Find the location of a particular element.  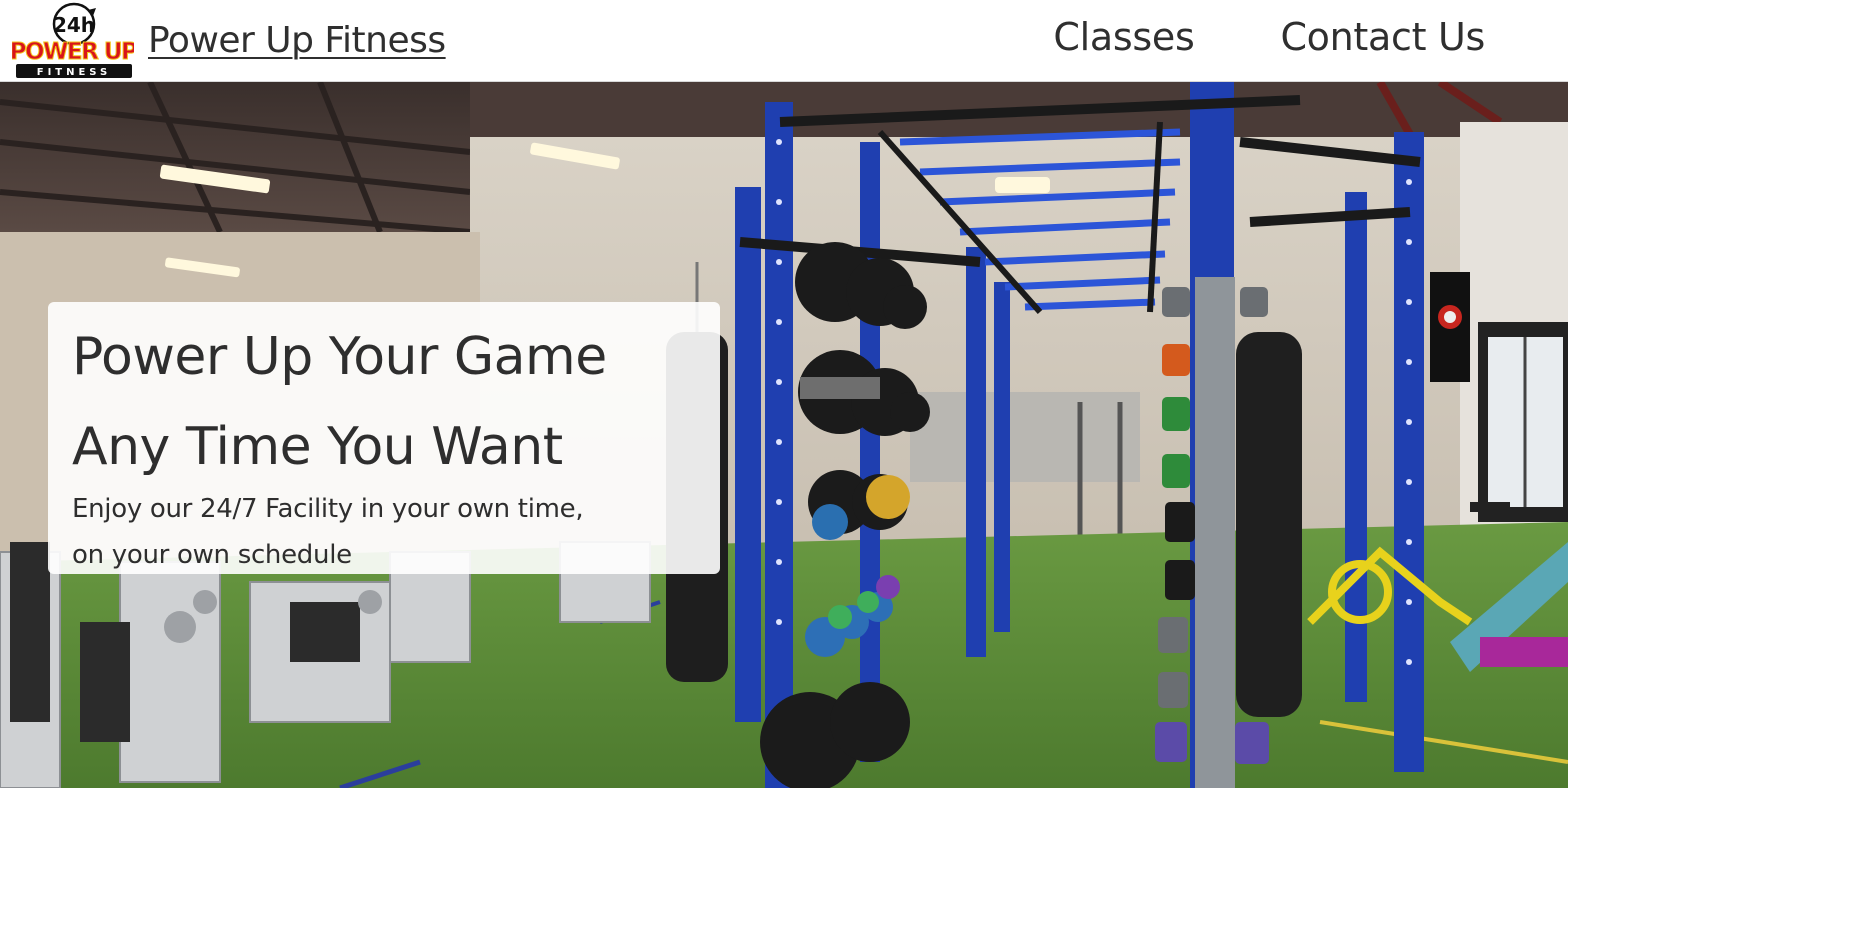

logo-badge-text: 24h is located at coordinates (74, 25).